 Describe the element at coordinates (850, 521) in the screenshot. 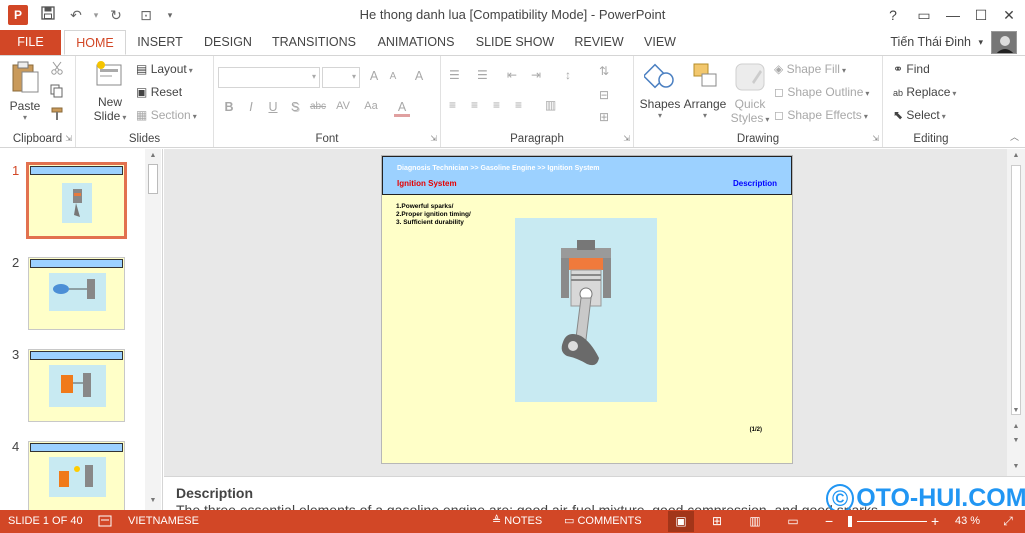

I see `zoom-slider-thumb` at that location.